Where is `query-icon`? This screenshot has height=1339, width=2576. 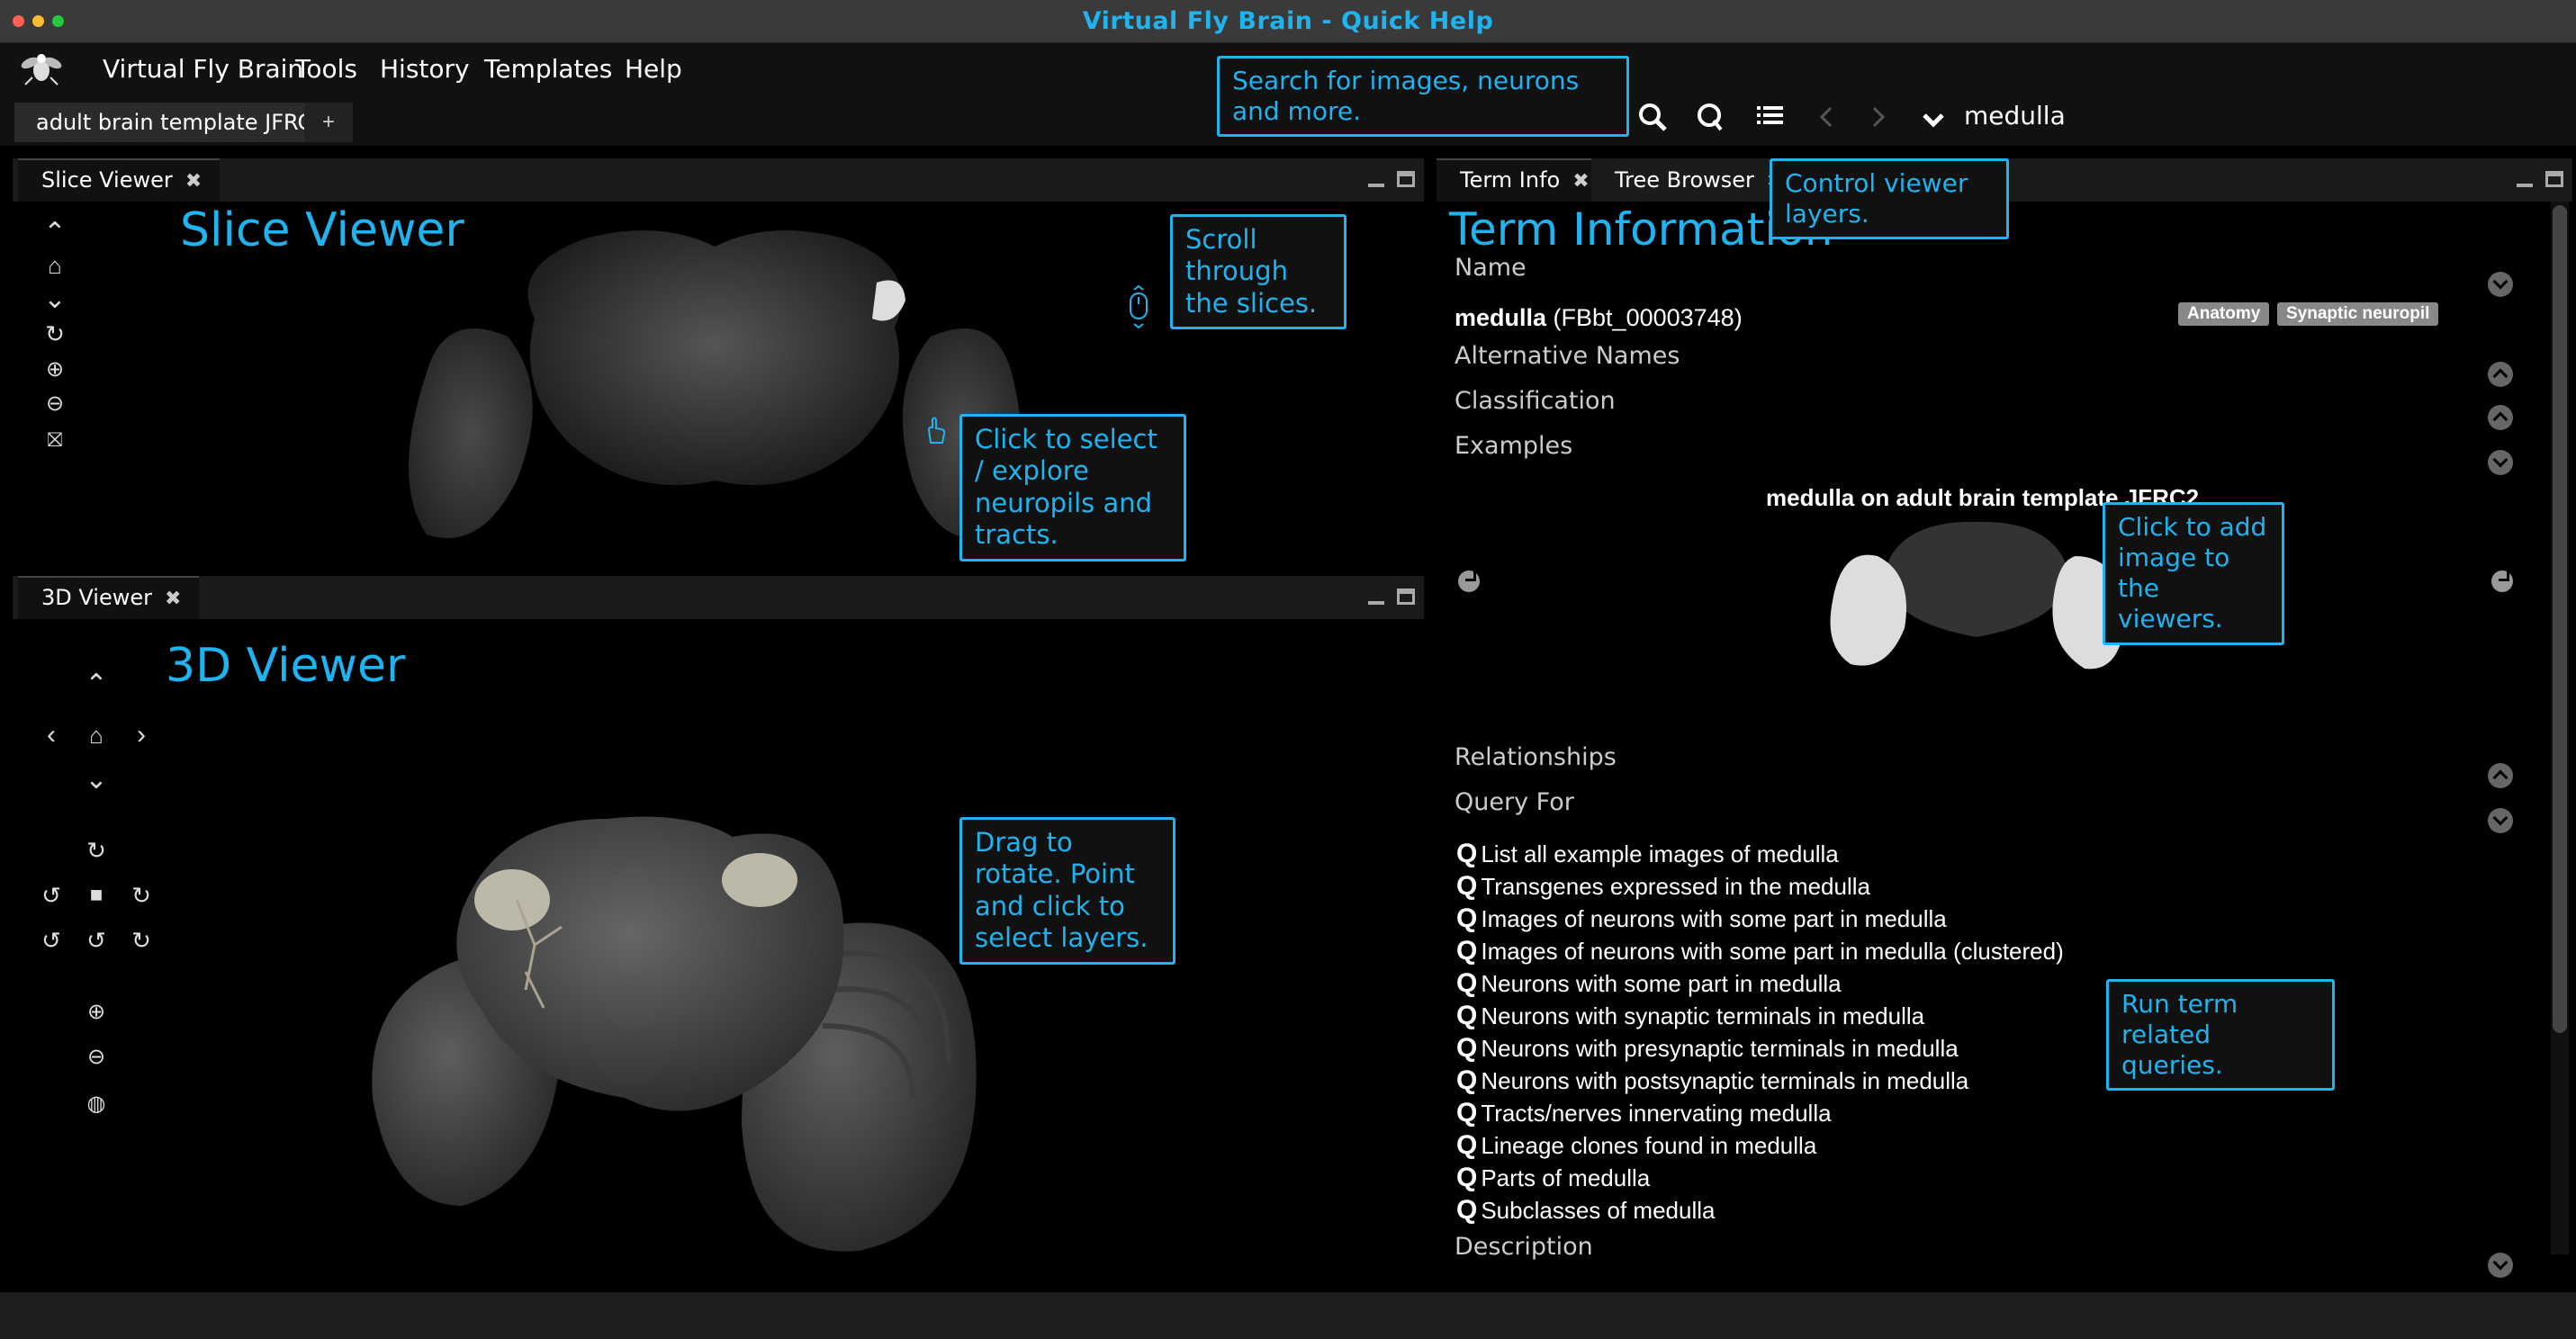 query-icon is located at coordinates (1710, 117).